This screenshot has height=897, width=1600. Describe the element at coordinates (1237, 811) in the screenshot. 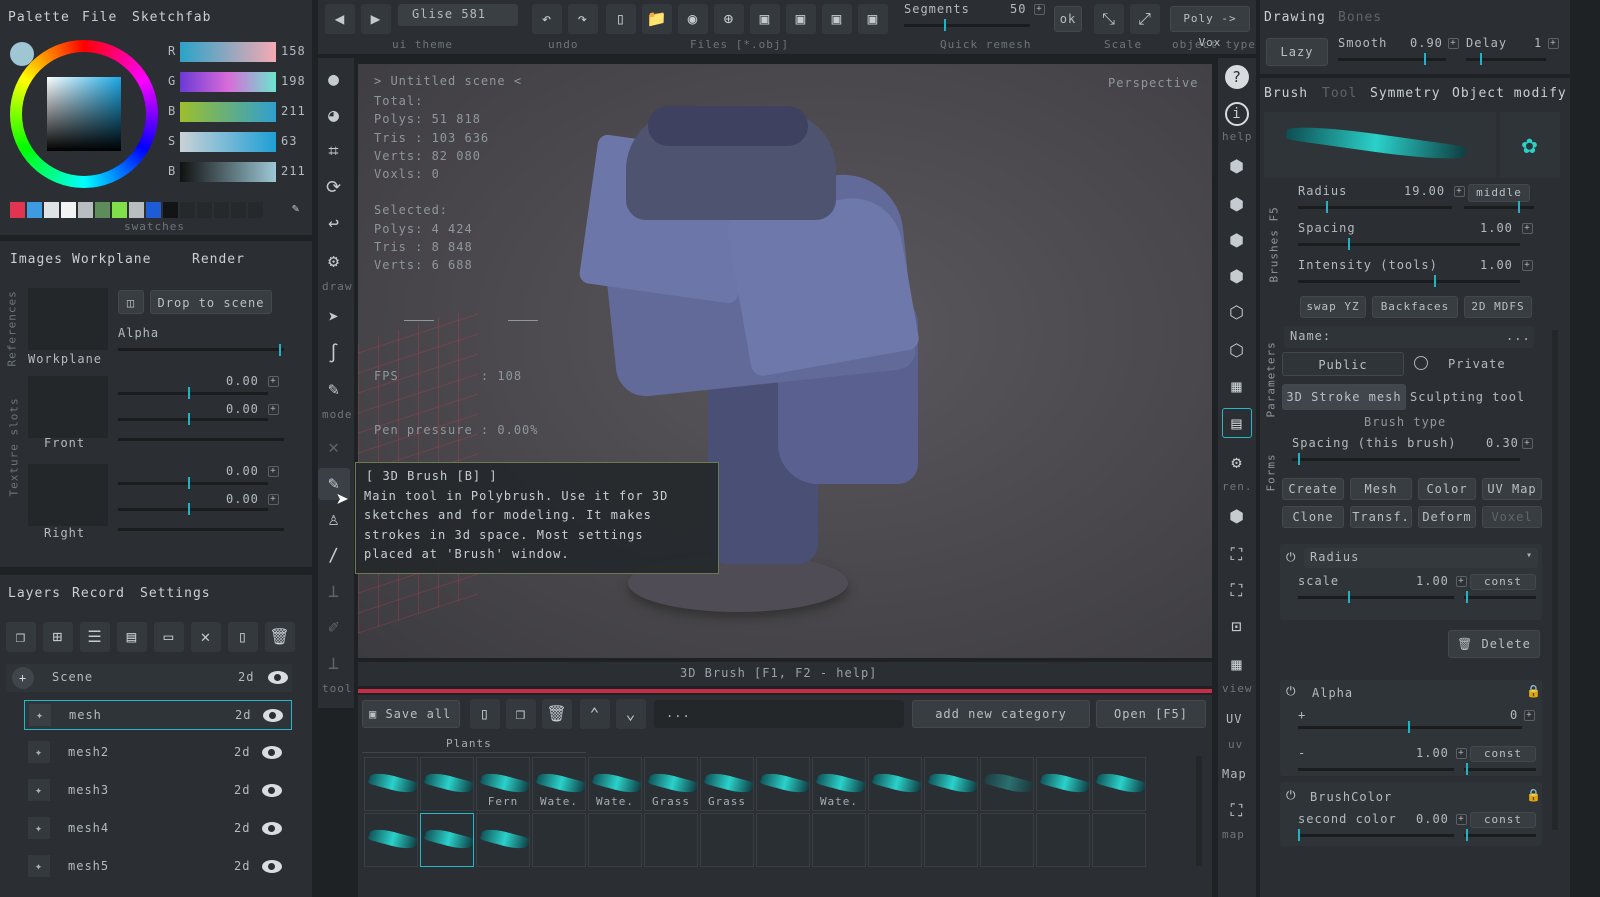

I see `map-frame-icon: ⛶` at that location.